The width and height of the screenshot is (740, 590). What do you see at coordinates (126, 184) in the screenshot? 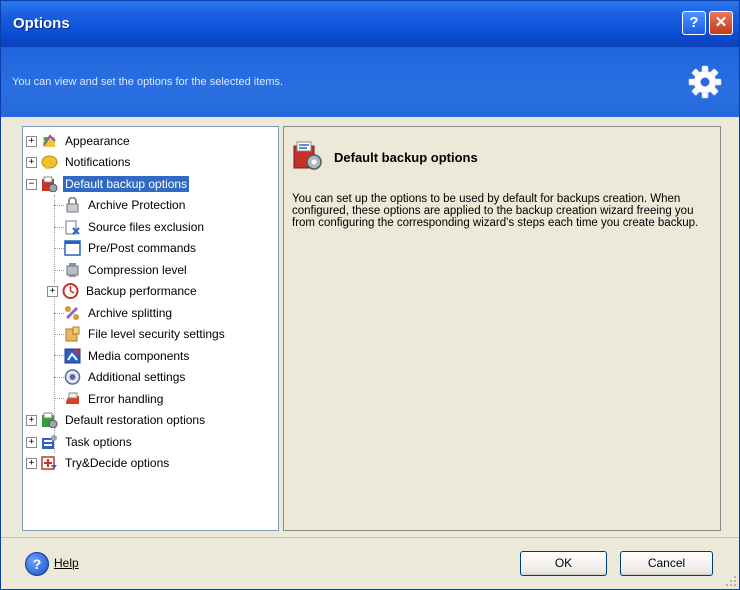
I see `tree-item-label: Default backup options` at bounding box center [126, 184].